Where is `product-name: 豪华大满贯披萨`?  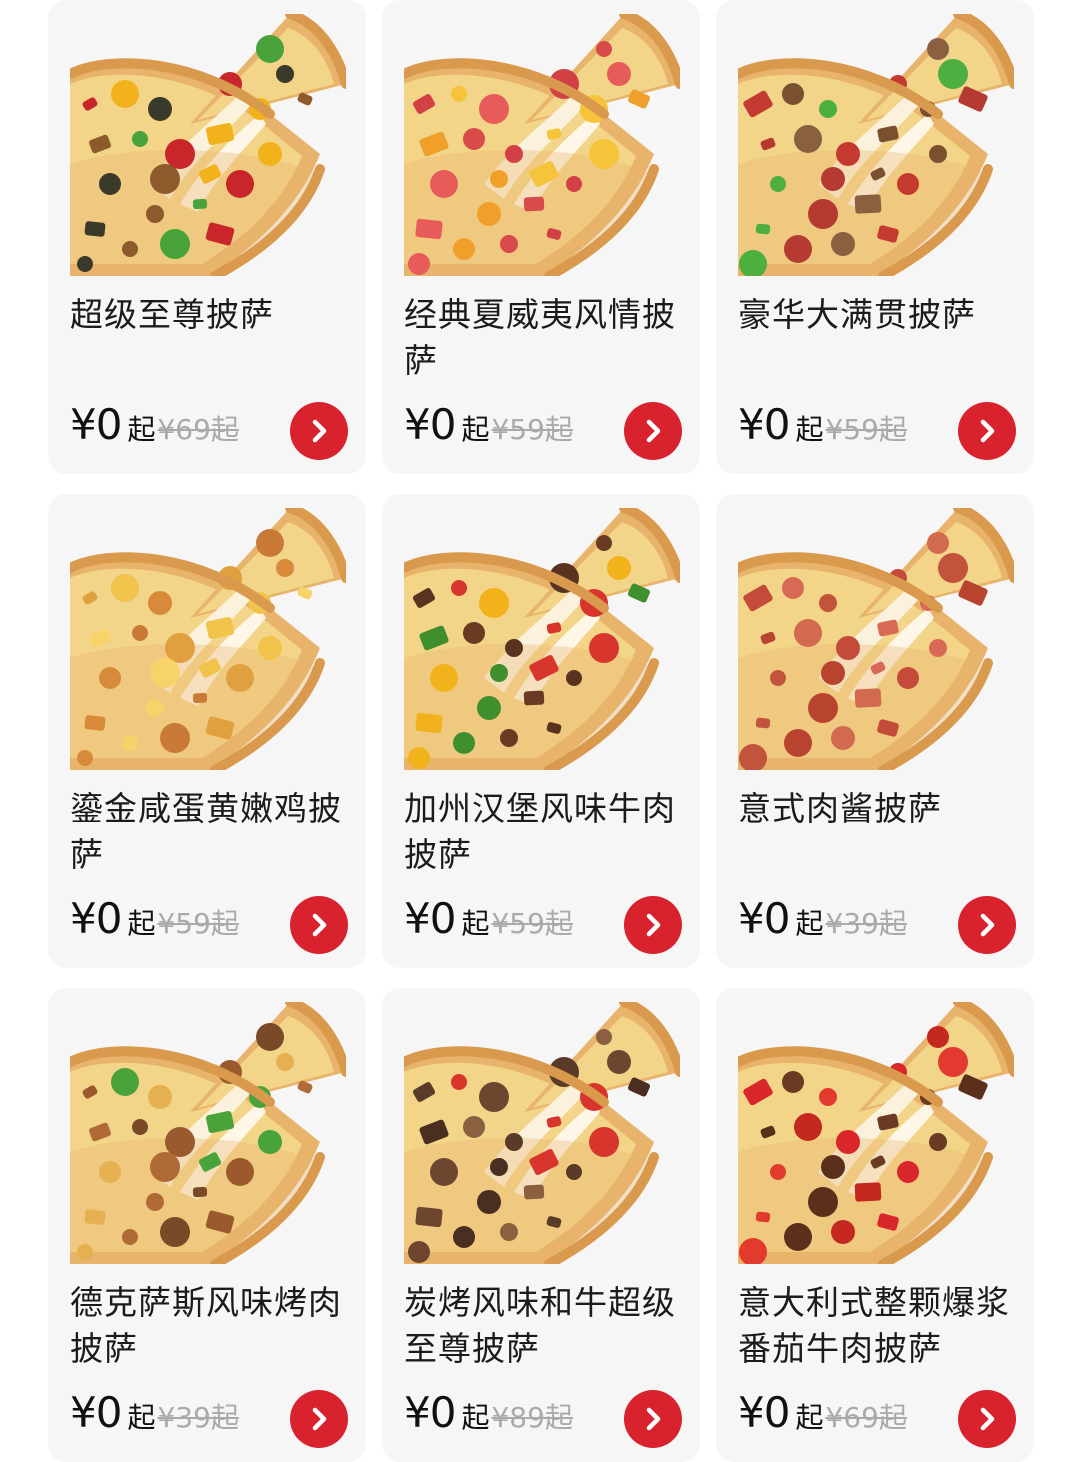
product-name: 豪华大满贯披萨 is located at coordinates (857, 314).